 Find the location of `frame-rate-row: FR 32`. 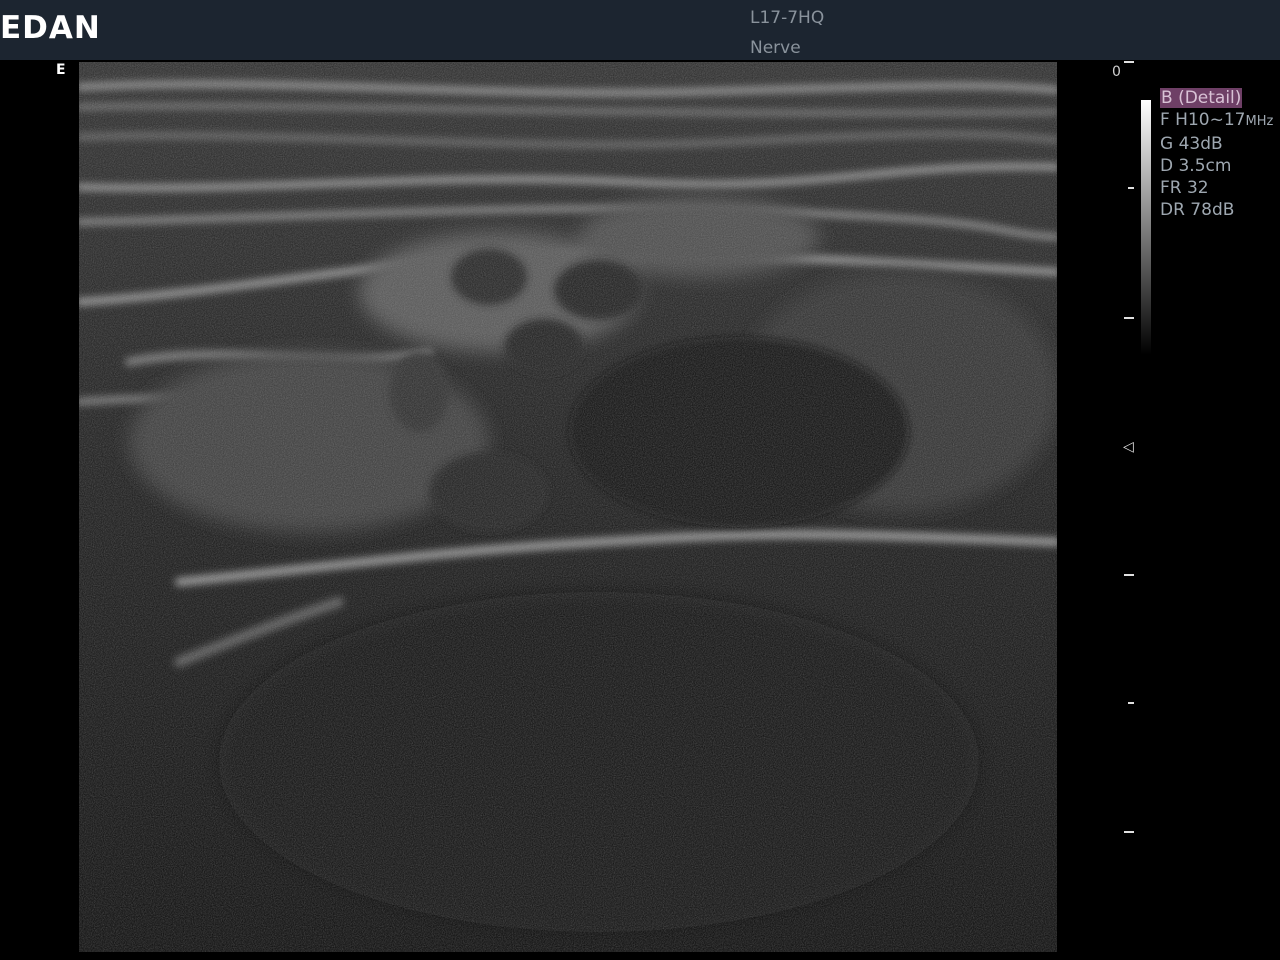

frame-rate-row: FR 32 is located at coordinates (1184, 188).